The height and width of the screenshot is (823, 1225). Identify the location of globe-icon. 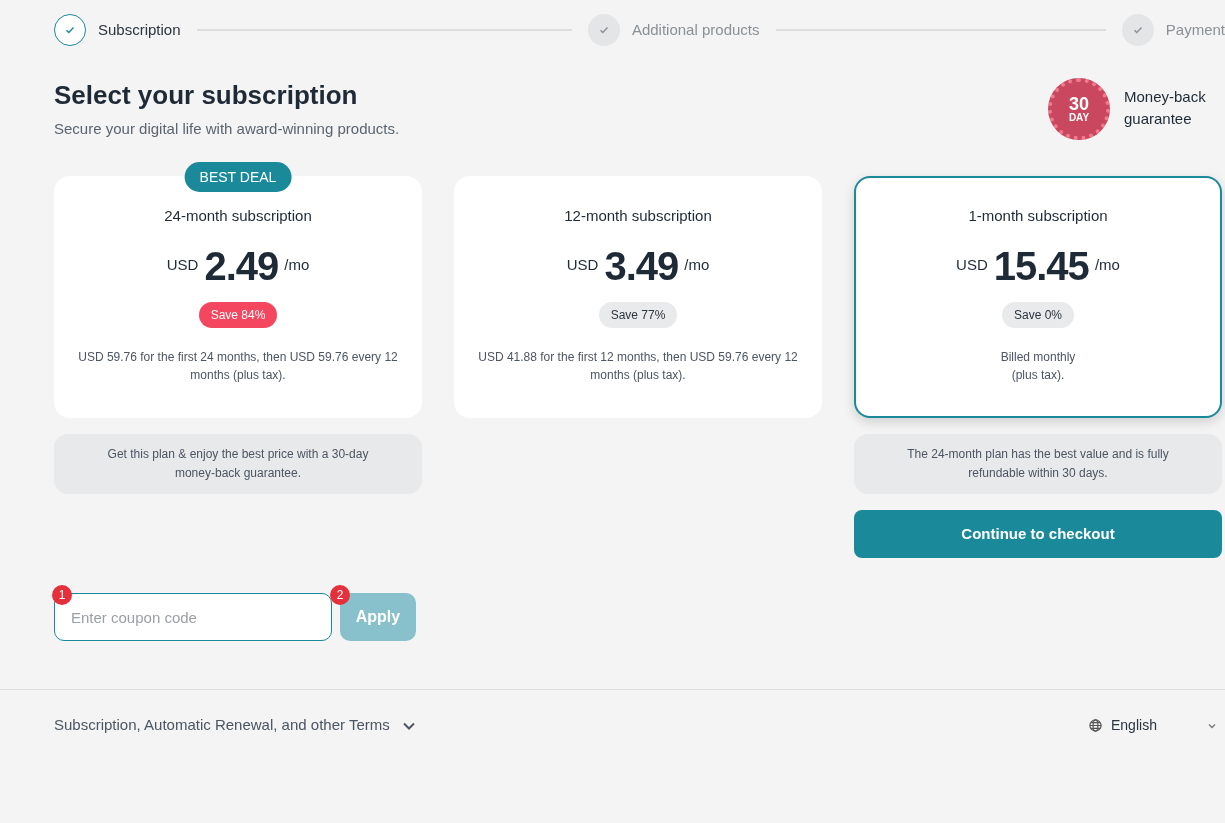
(1095, 725).